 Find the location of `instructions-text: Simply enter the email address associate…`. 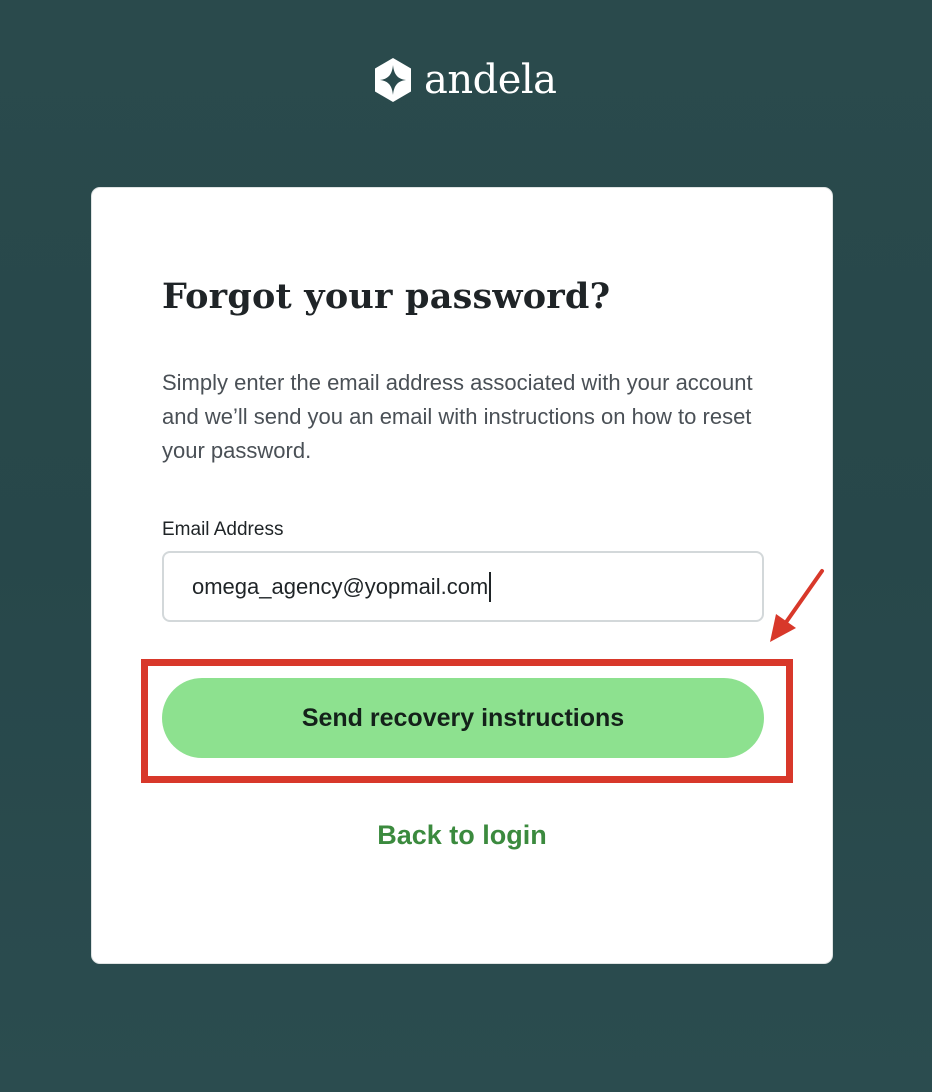

instructions-text: Simply enter the email address associate… is located at coordinates (457, 416).